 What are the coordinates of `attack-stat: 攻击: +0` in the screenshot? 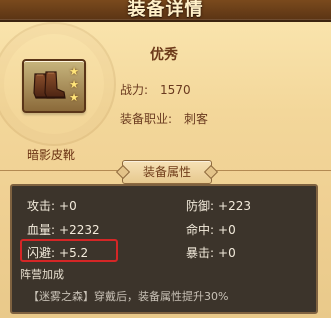 It's located at (52, 205).